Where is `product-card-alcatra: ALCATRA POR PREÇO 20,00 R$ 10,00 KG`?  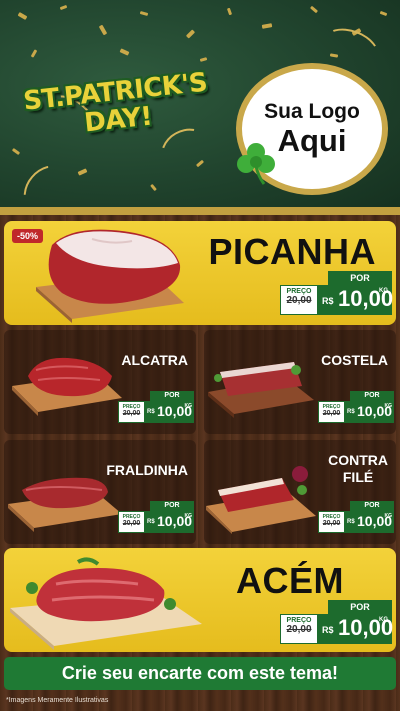 product-card-alcatra: ALCATRA POR PREÇO 20,00 R$ 10,00 KG is located at coordinates (100, 382).